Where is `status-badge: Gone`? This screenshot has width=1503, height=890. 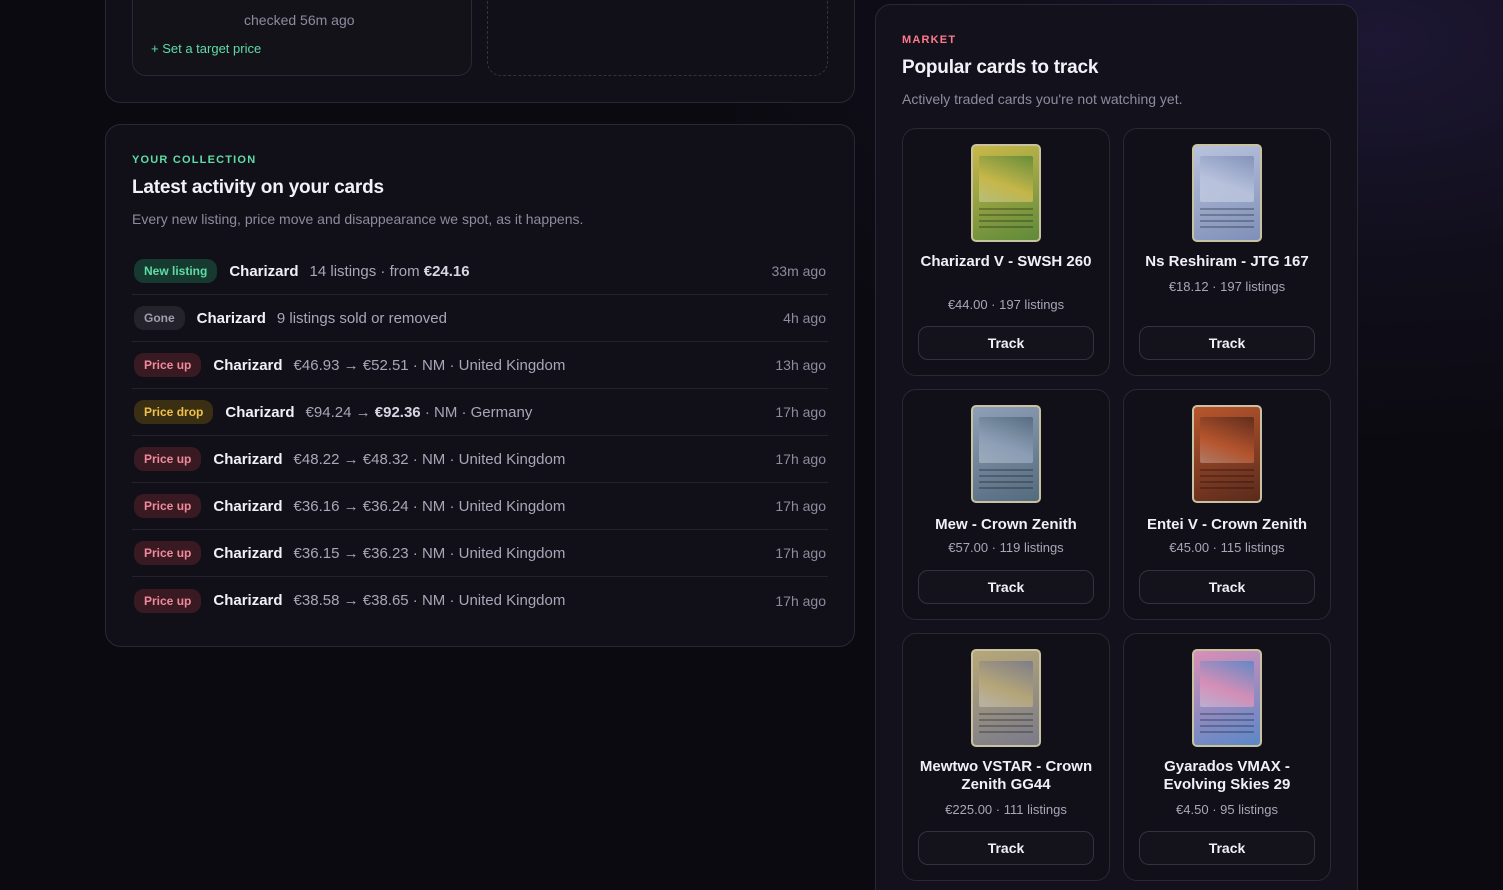 status-badge: Gone is located at coordinates (159, 318).